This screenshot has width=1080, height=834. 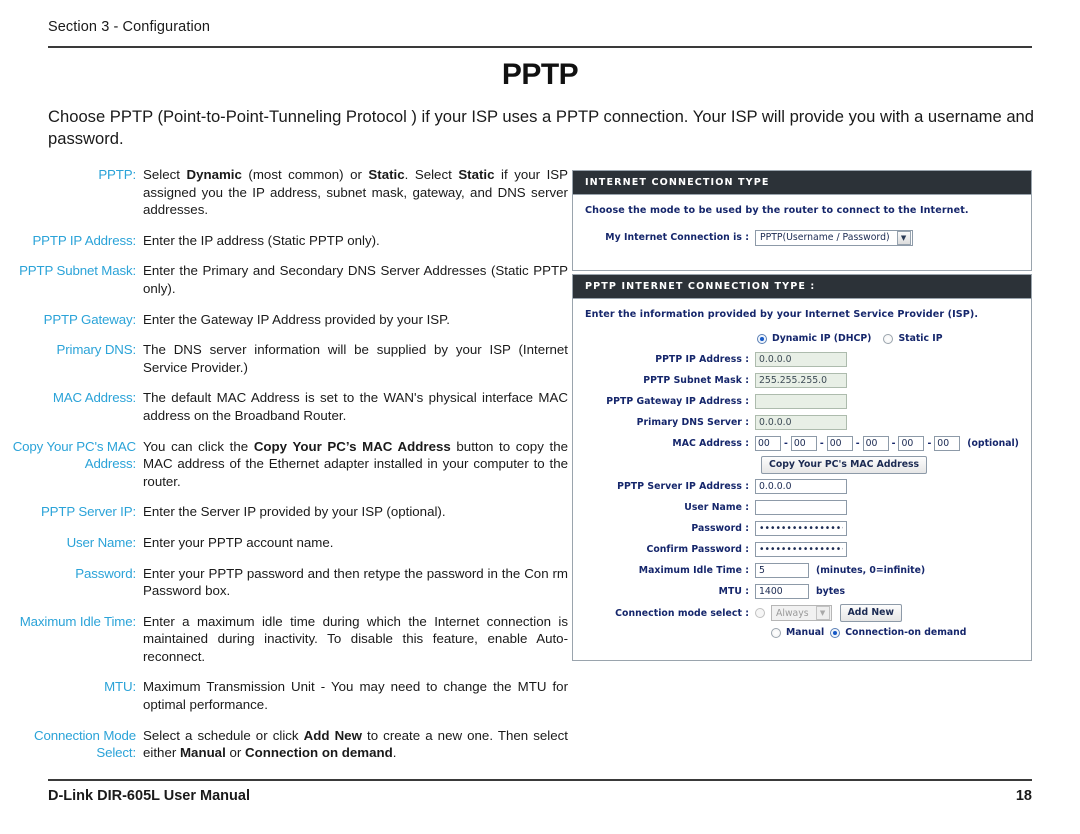 What do you see at coordinates (835, 632) in the screenshot?
I see `radio-connection-on-demand` at bounding box center [835, 632].